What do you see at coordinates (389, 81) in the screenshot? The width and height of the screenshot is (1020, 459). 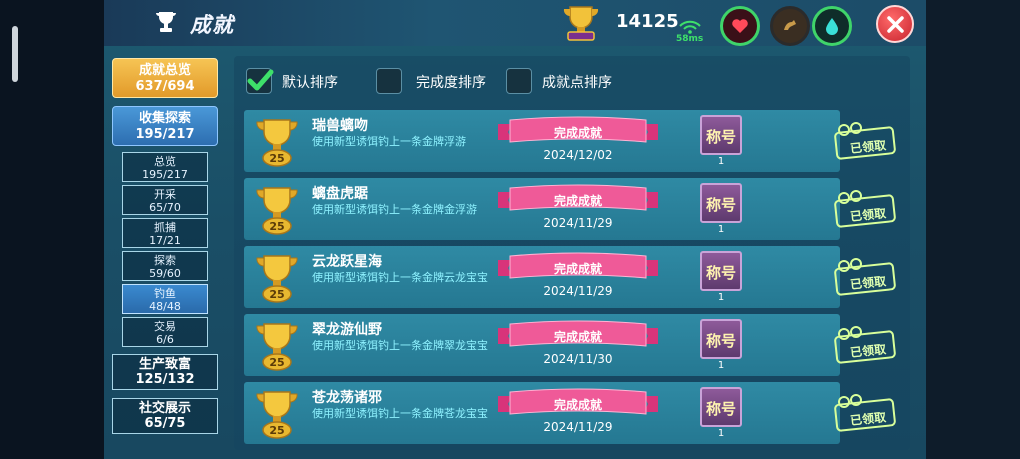 I see `sort-completion-checkbox` at bounding box center [389, 81].